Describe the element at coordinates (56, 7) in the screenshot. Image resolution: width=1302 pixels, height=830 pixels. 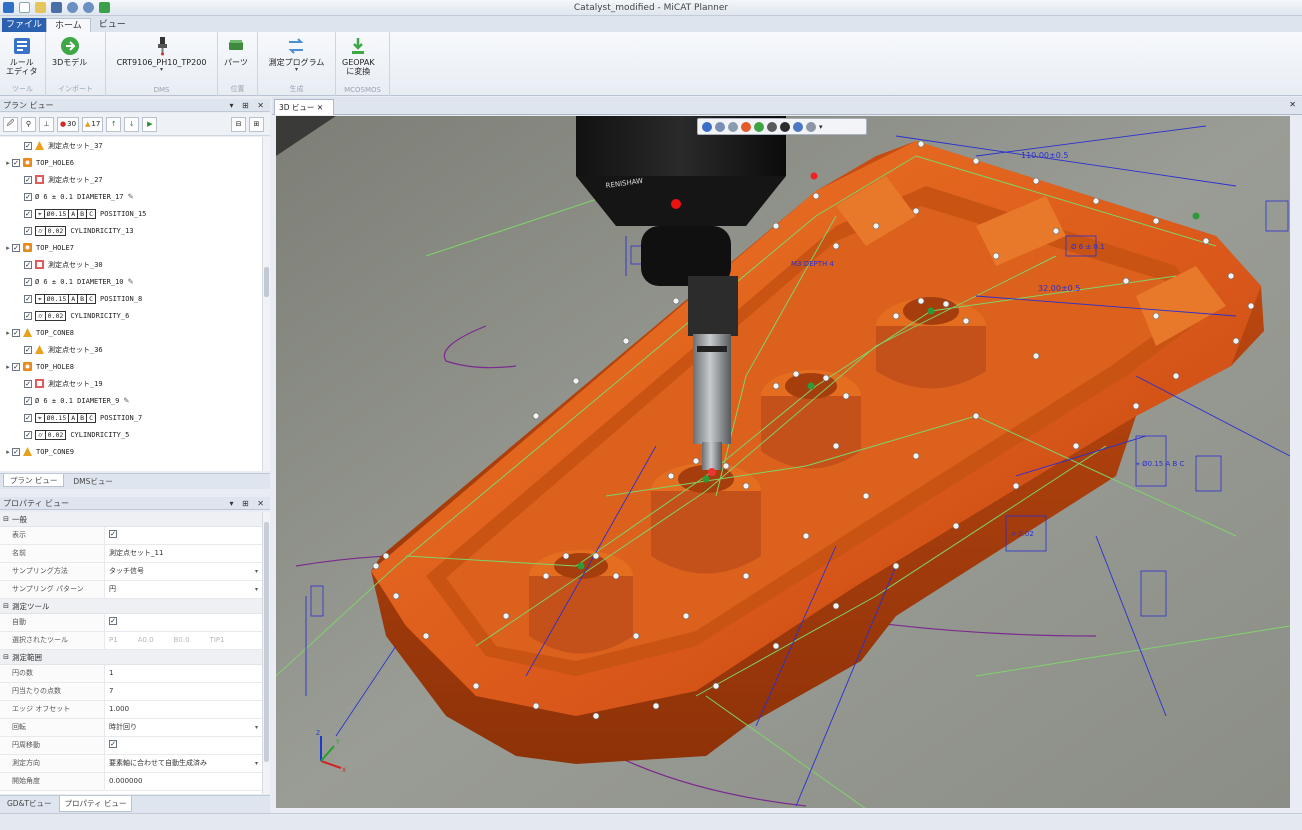
I see `save-icon` at that location.